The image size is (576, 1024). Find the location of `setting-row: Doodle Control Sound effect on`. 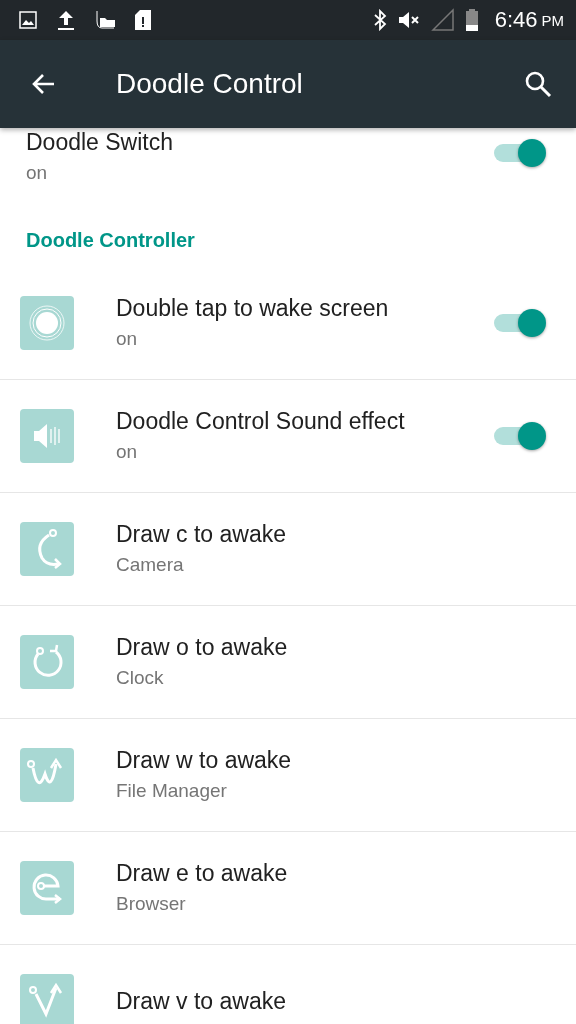

setting-row: Doodle Control Sound effect on is located at coordinates (288, 436).